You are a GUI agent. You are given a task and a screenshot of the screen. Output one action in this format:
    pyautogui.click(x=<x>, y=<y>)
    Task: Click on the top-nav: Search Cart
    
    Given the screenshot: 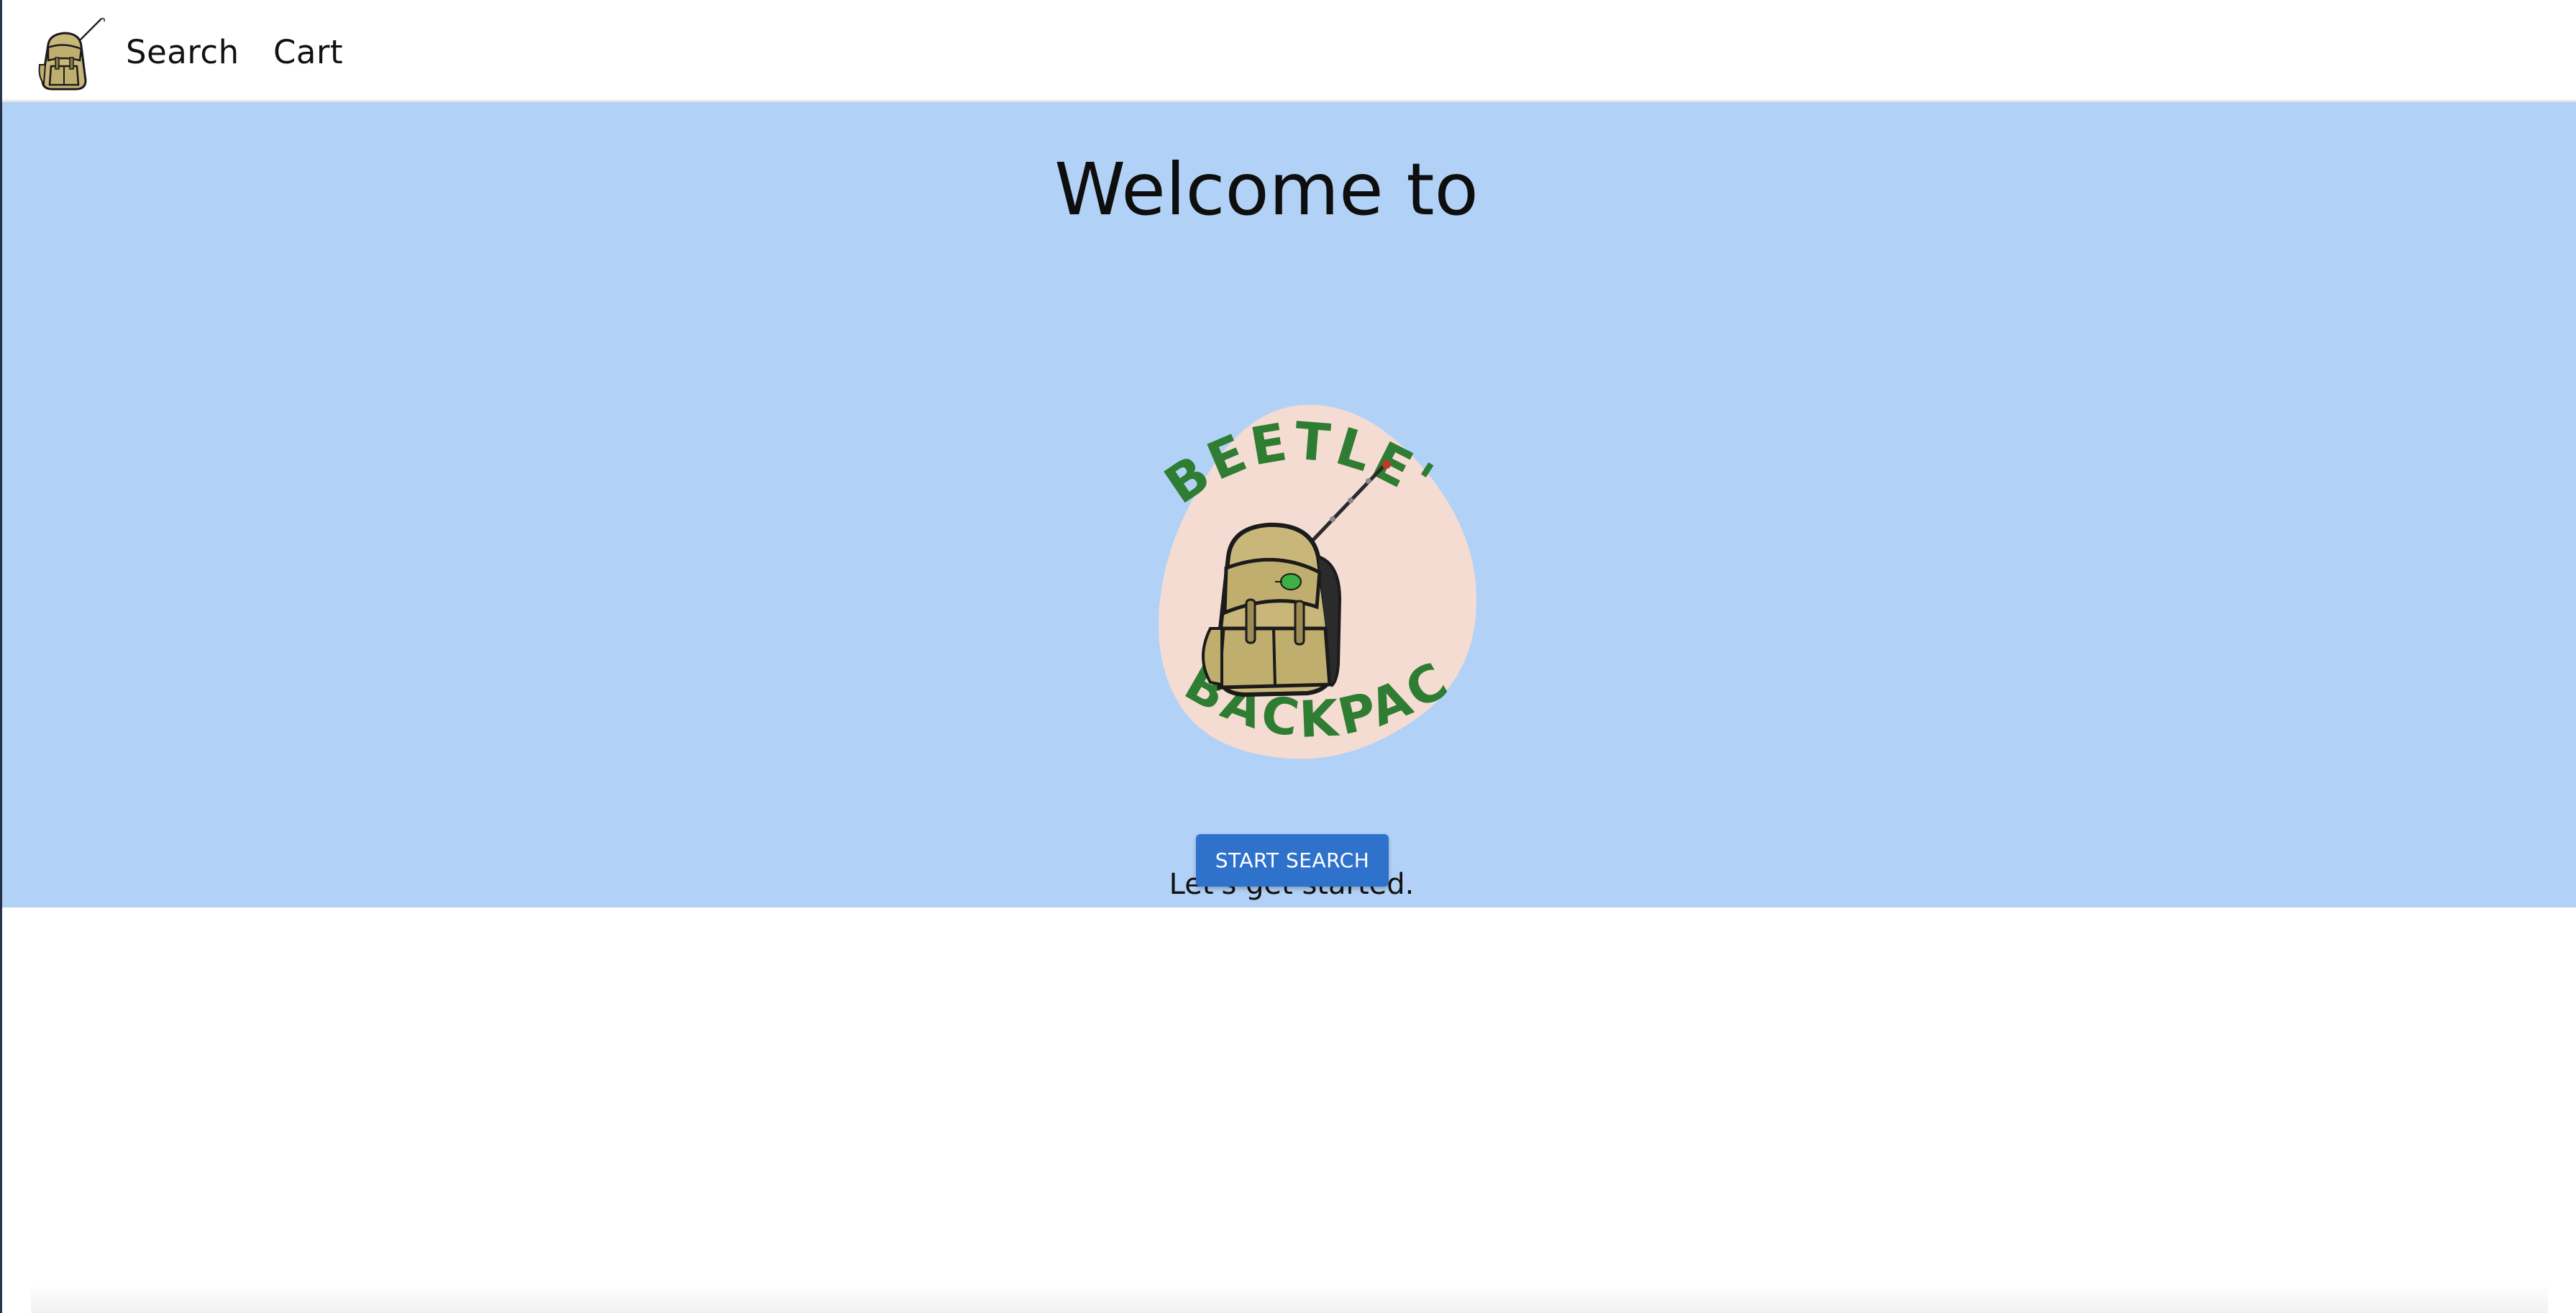 What is the action you would take?
    pyautogui.click(x=1289, y=51)
    